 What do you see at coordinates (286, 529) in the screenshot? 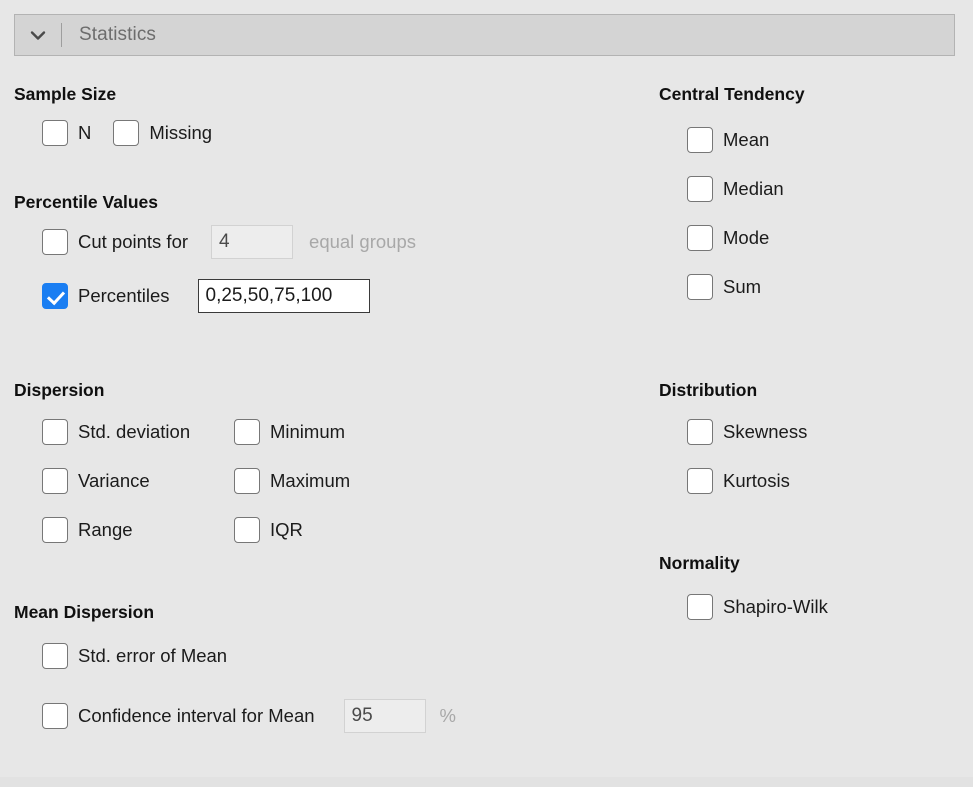
I see `checkbox-iqr-label: IQR` at bounding box center [286, 529].